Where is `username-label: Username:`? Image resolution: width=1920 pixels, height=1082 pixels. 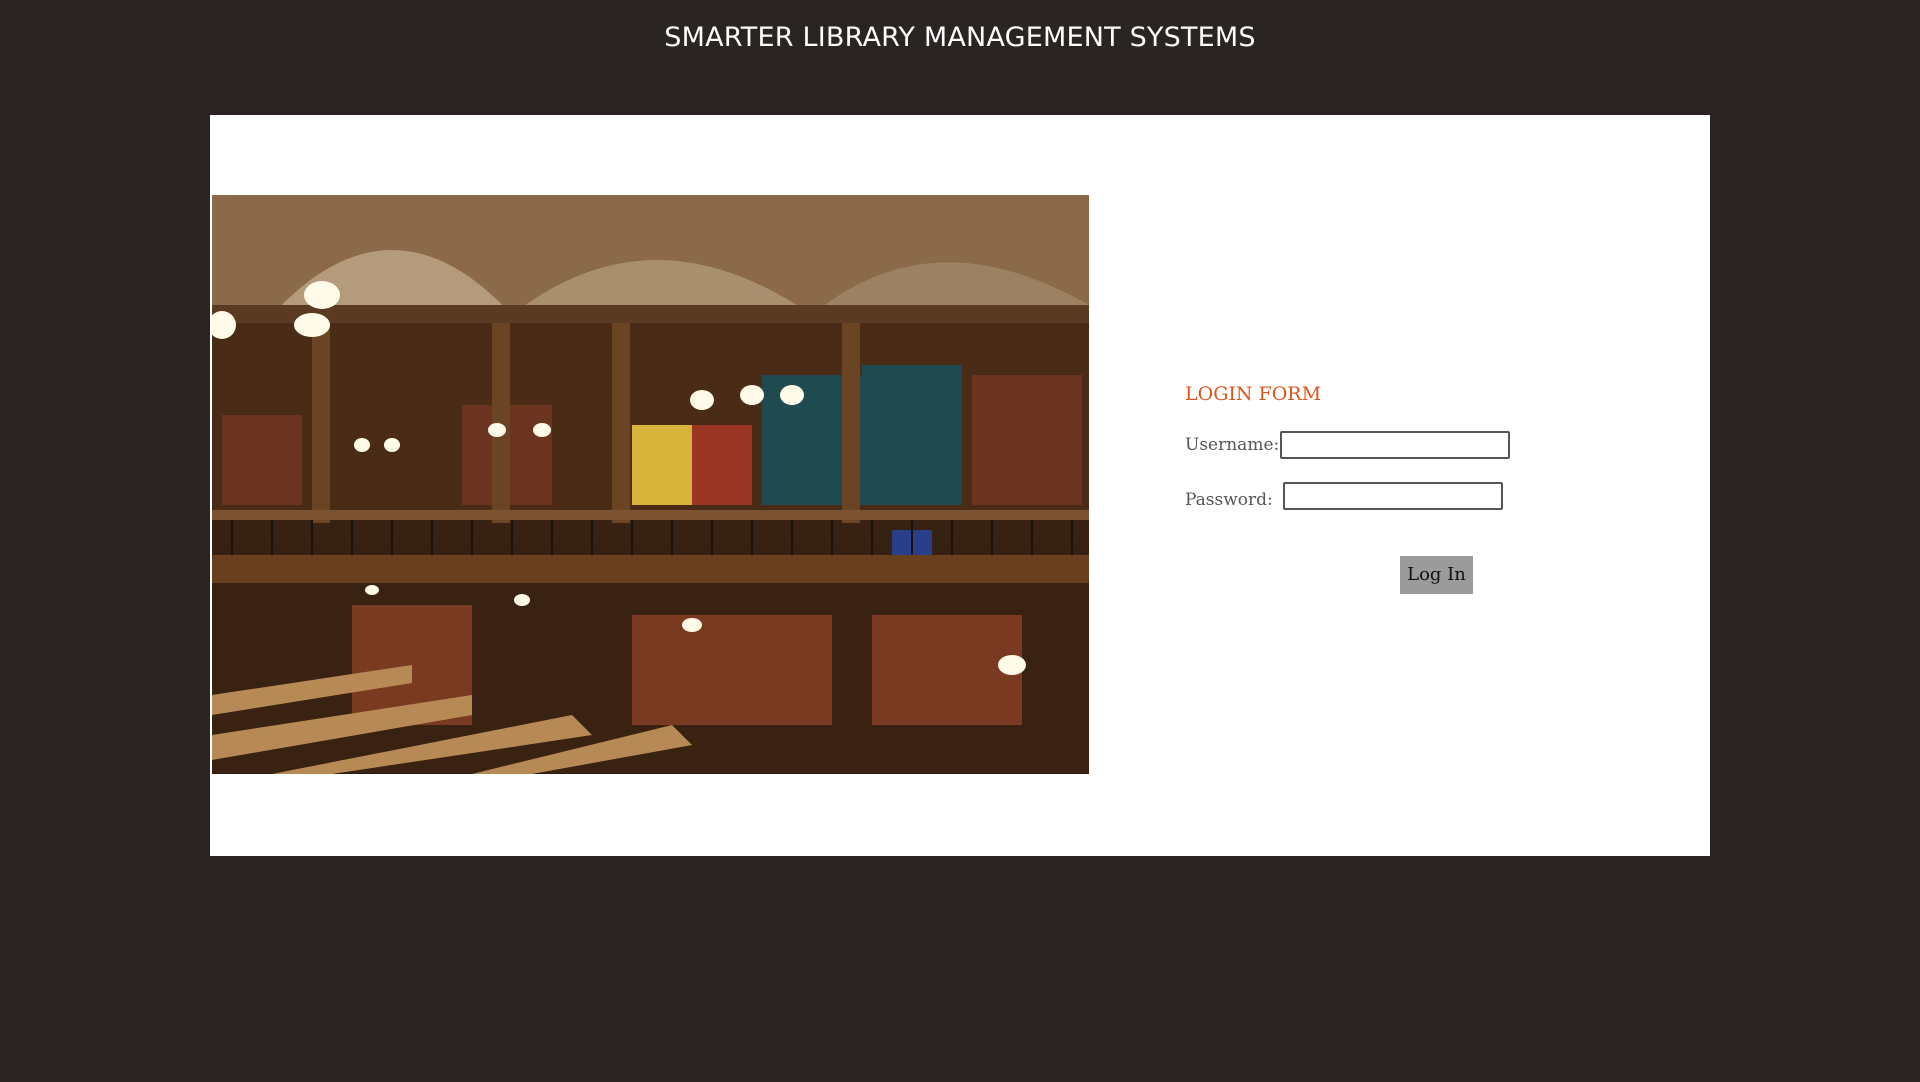 username-label: Username: is located at coordinates (1232, 445).